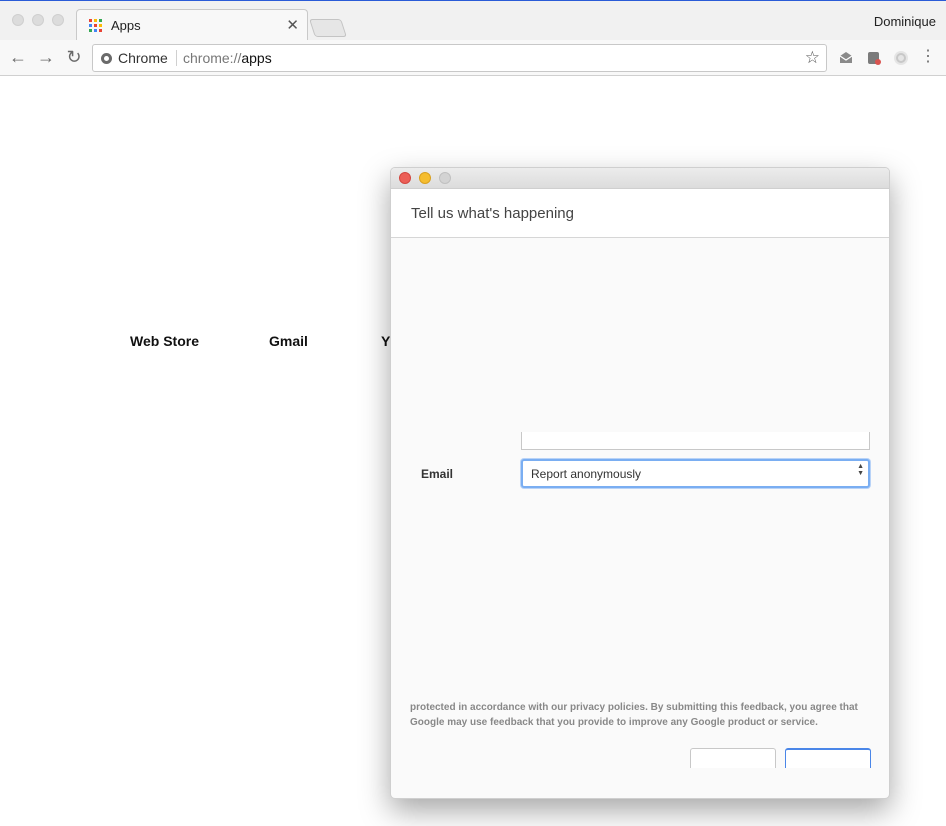  I want to click on apps-grid-icon, so click(95, 25).